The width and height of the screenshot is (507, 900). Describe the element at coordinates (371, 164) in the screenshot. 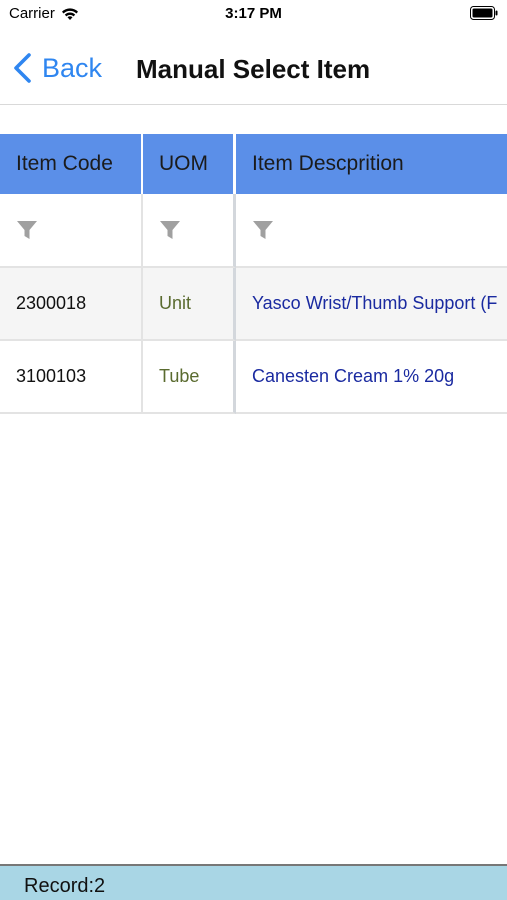

I see `column-header-item-description: Item Descprition` at that location.